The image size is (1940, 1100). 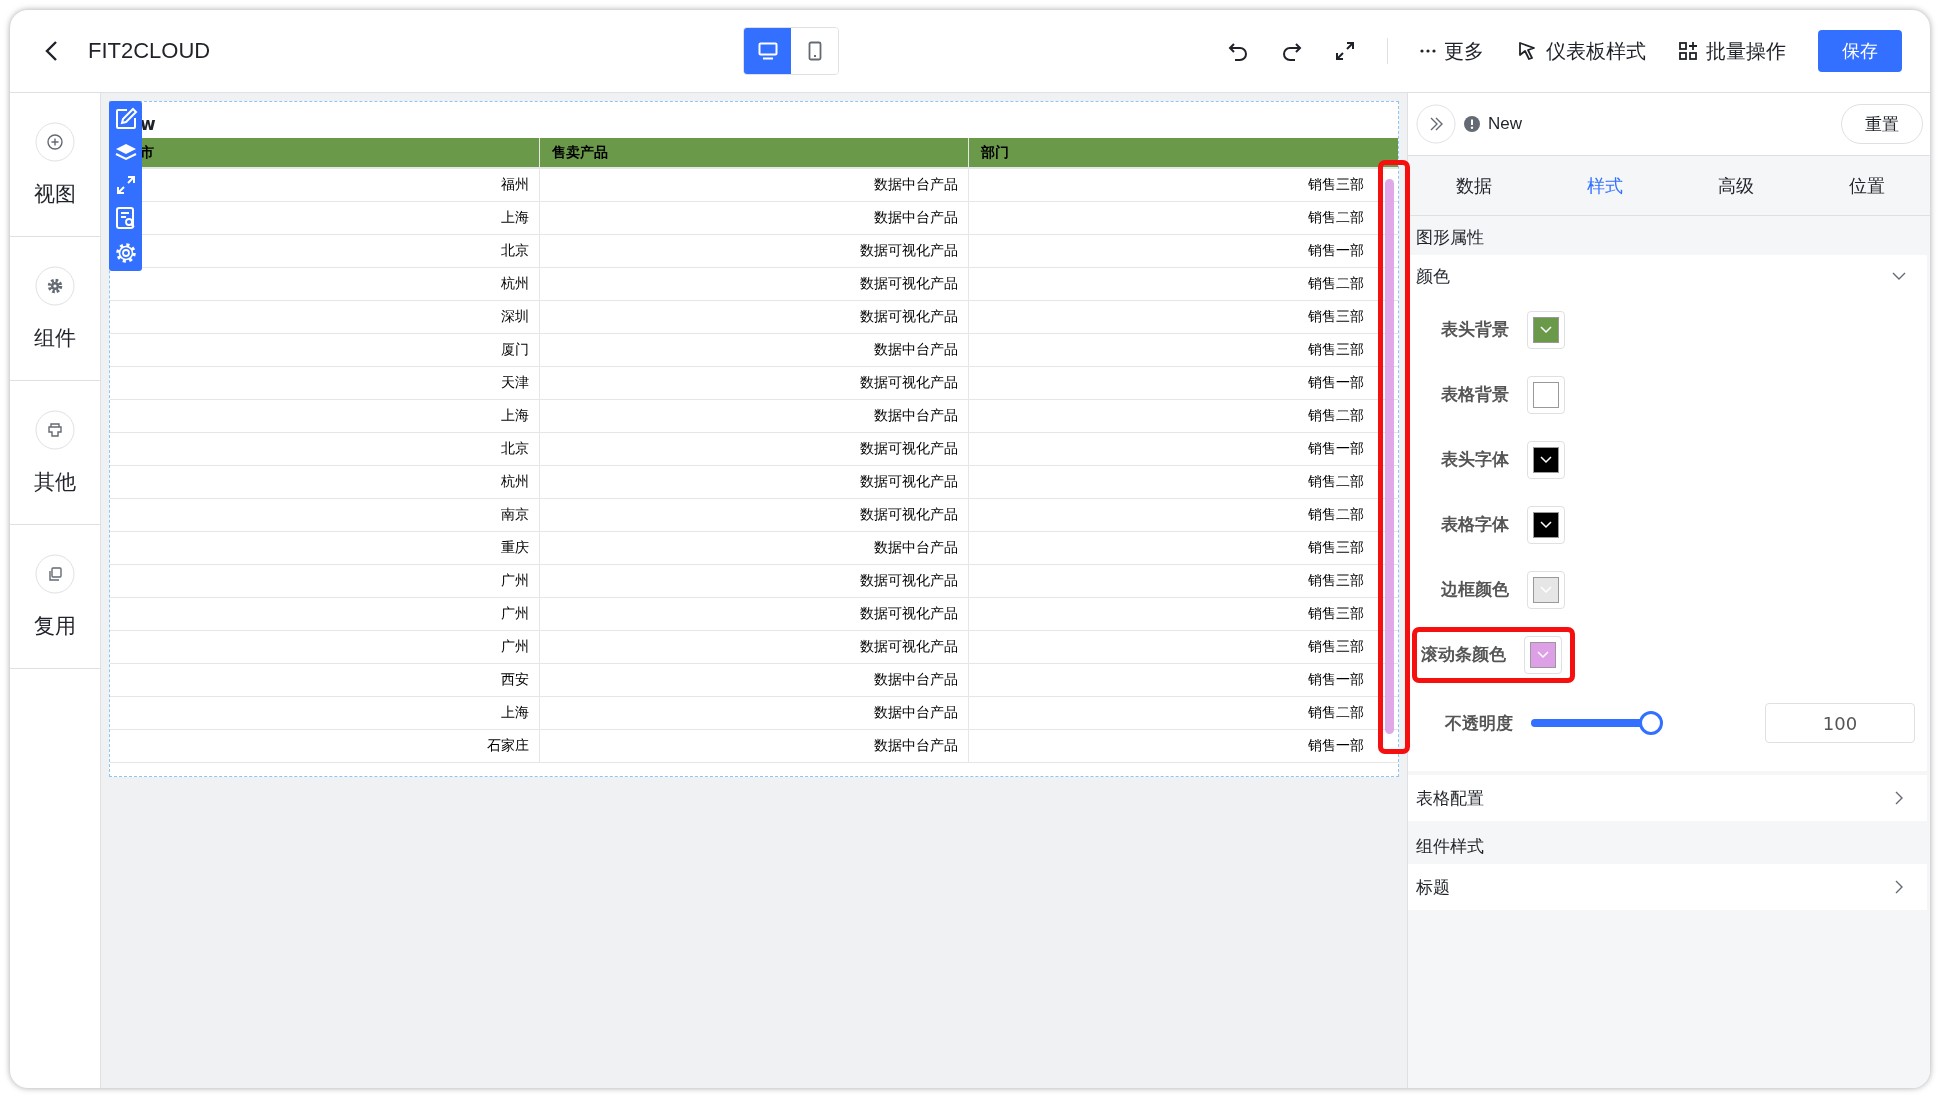 I want to click on sidebar-label: 组件, so click(x=55, y=337).